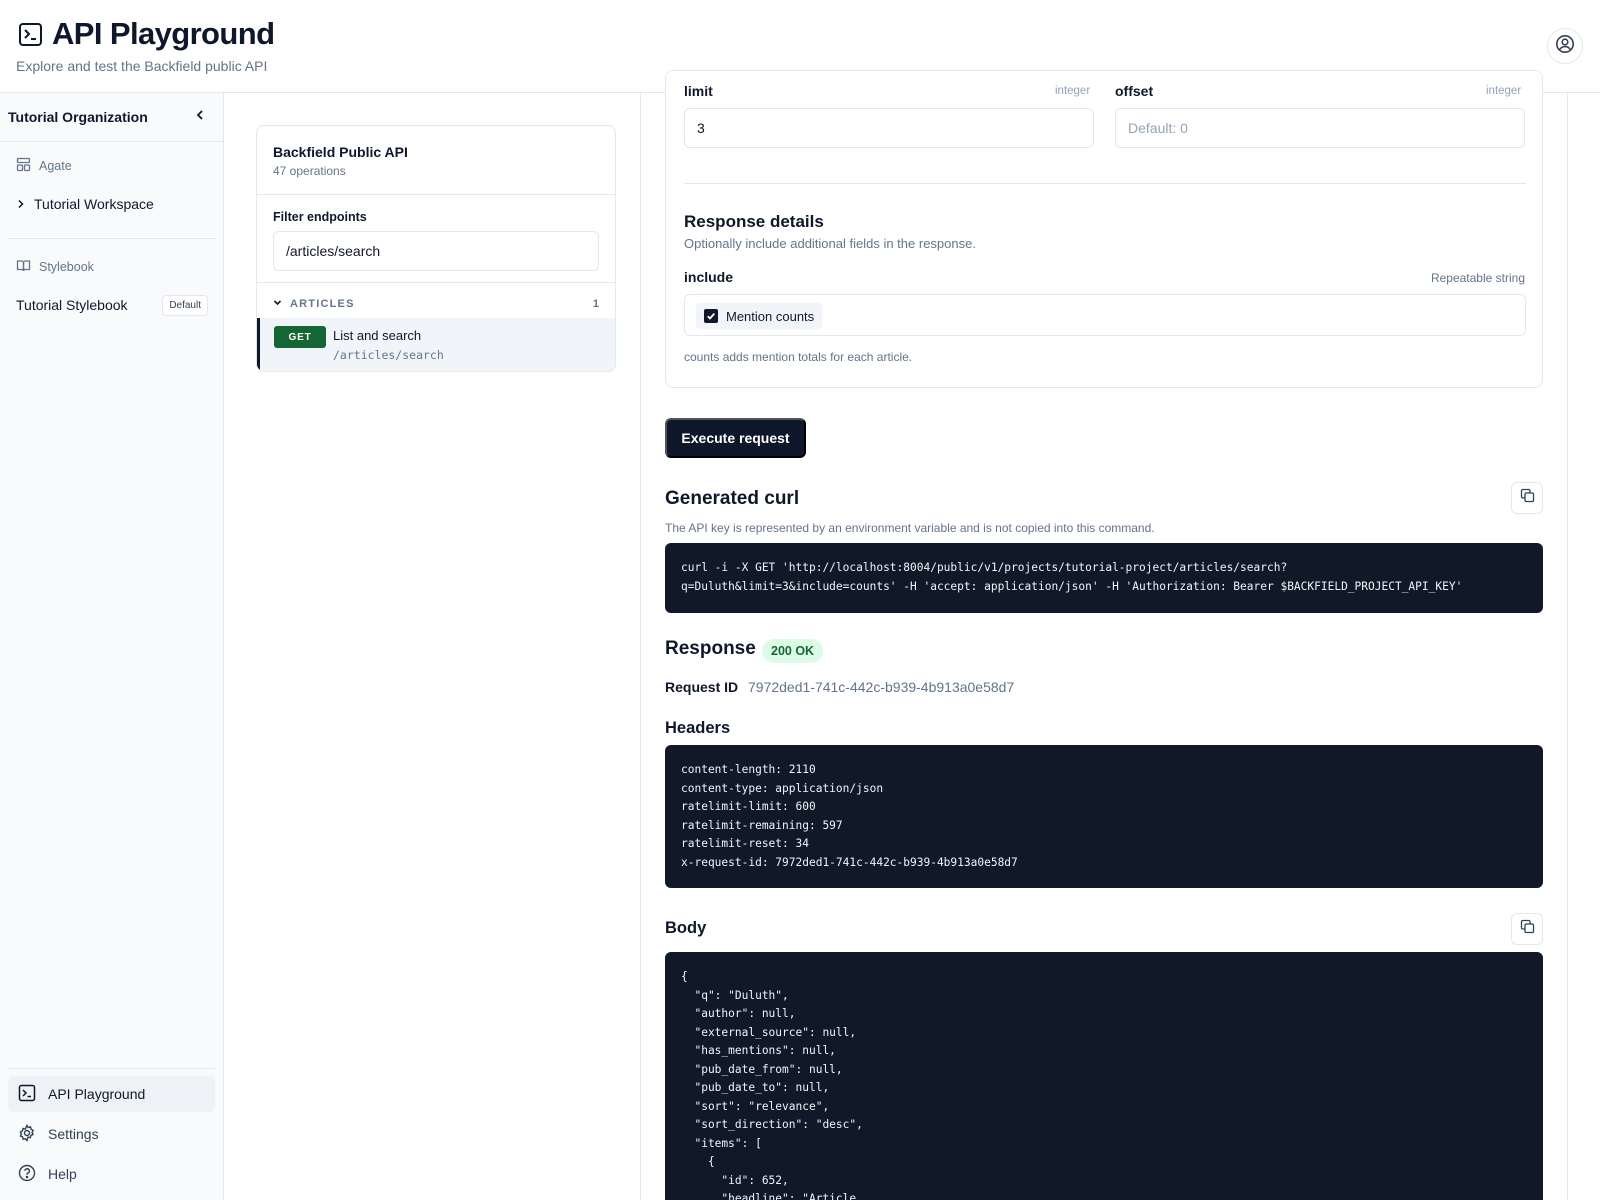 This screenshot has height=1200, width=1600. What do you see at coordinates (27, 1174) in the screenshot?
I see `help-circle-icon` at bounding box center [27, 1174].